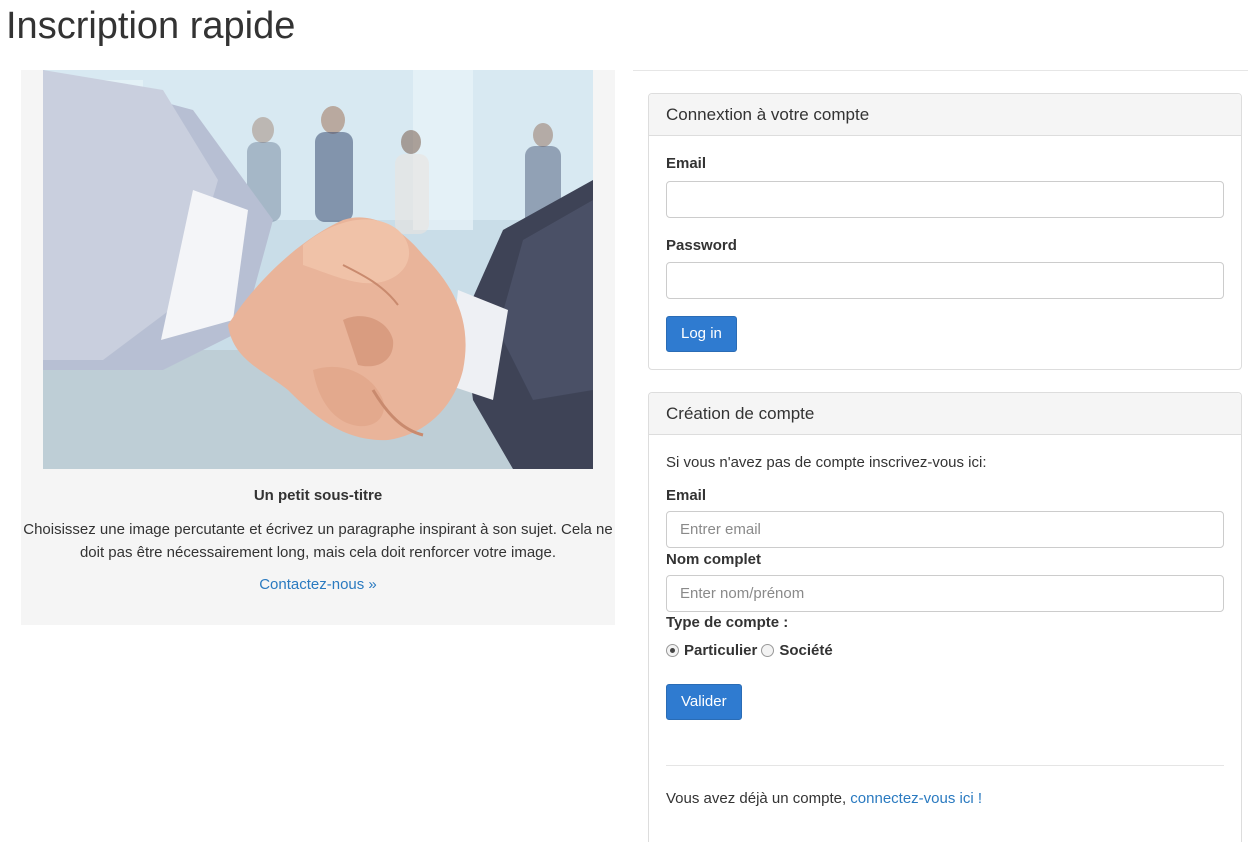 This screenshot has width=1248, height=842. I want to click on feature-subtitle: Un petit sous-titre, so click(318, 495).